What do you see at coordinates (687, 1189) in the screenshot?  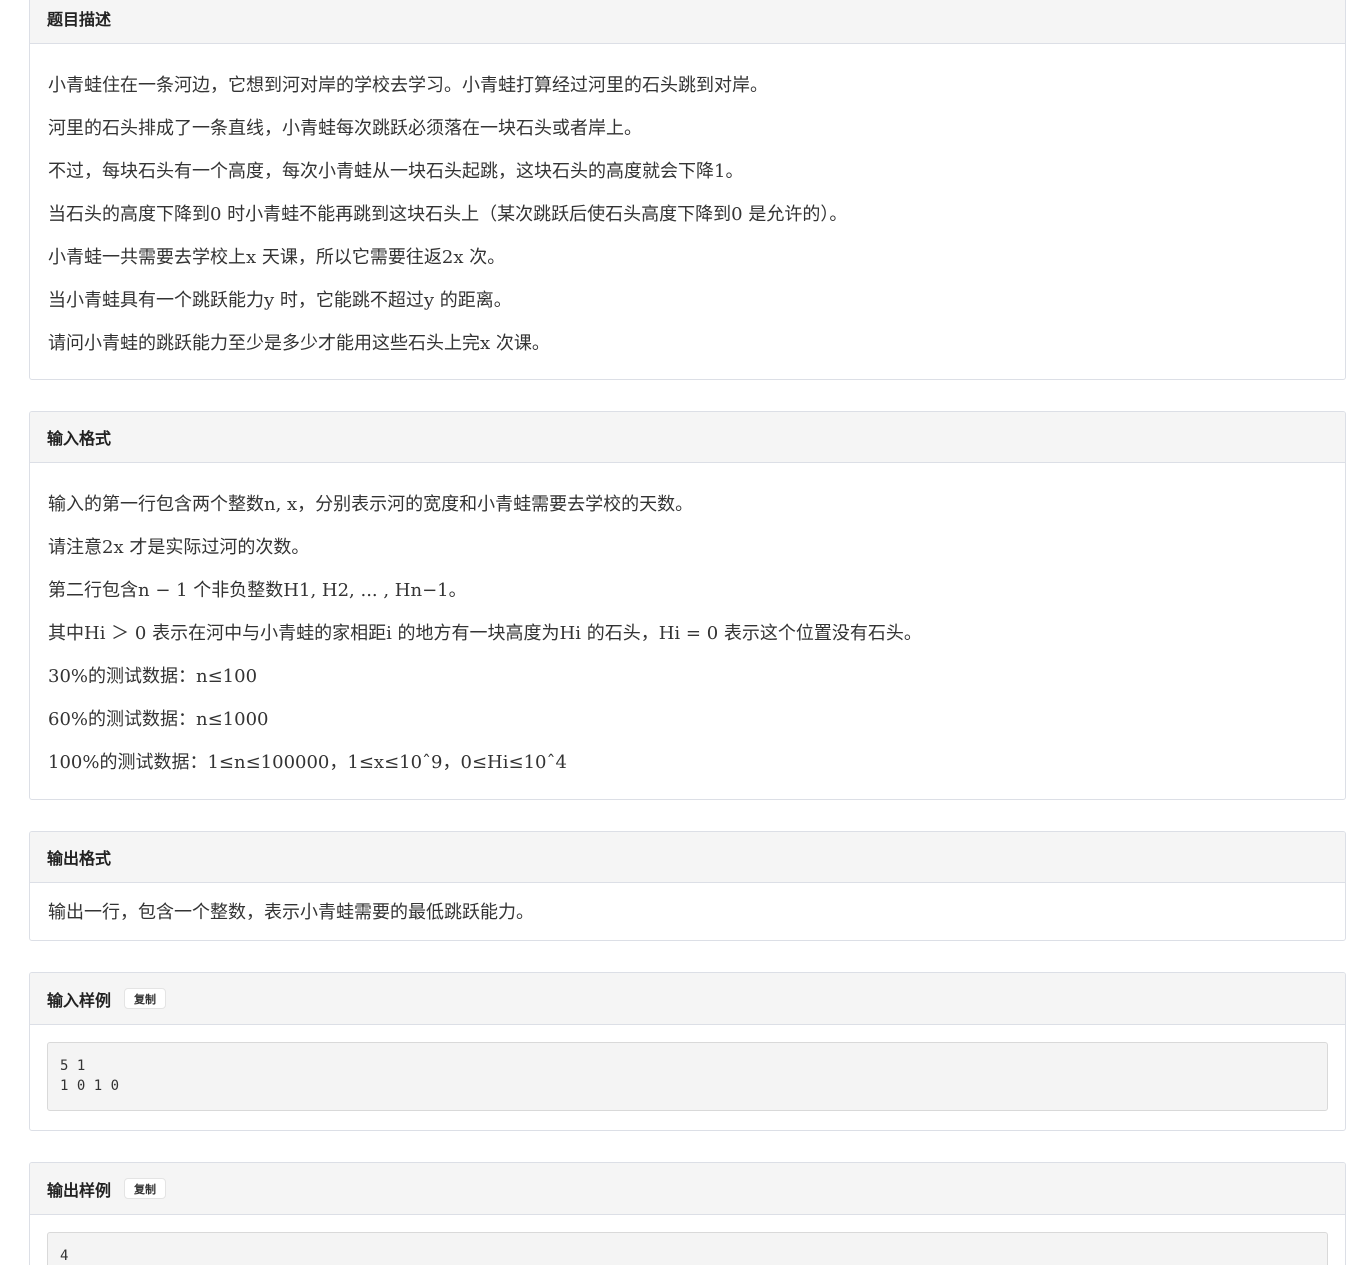 I see `sample-output-header: 输出样例 复制` at bounding box center [687, 1189].